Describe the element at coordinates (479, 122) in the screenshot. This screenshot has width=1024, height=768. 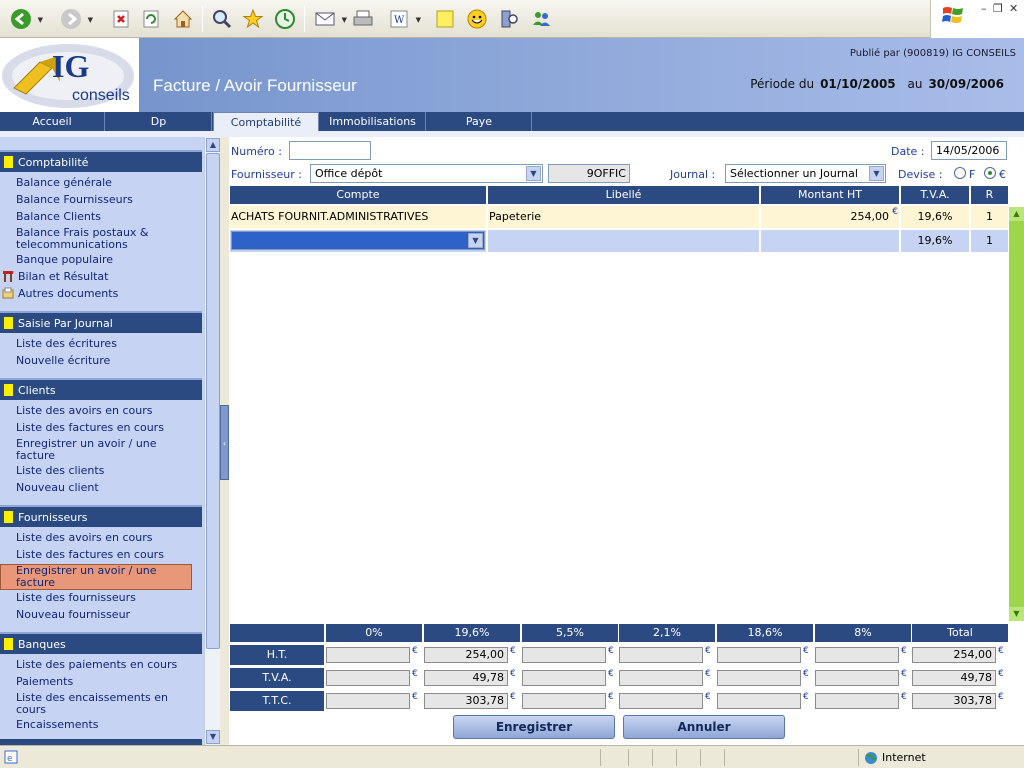
I see `tab-paye: Paye` at that location.